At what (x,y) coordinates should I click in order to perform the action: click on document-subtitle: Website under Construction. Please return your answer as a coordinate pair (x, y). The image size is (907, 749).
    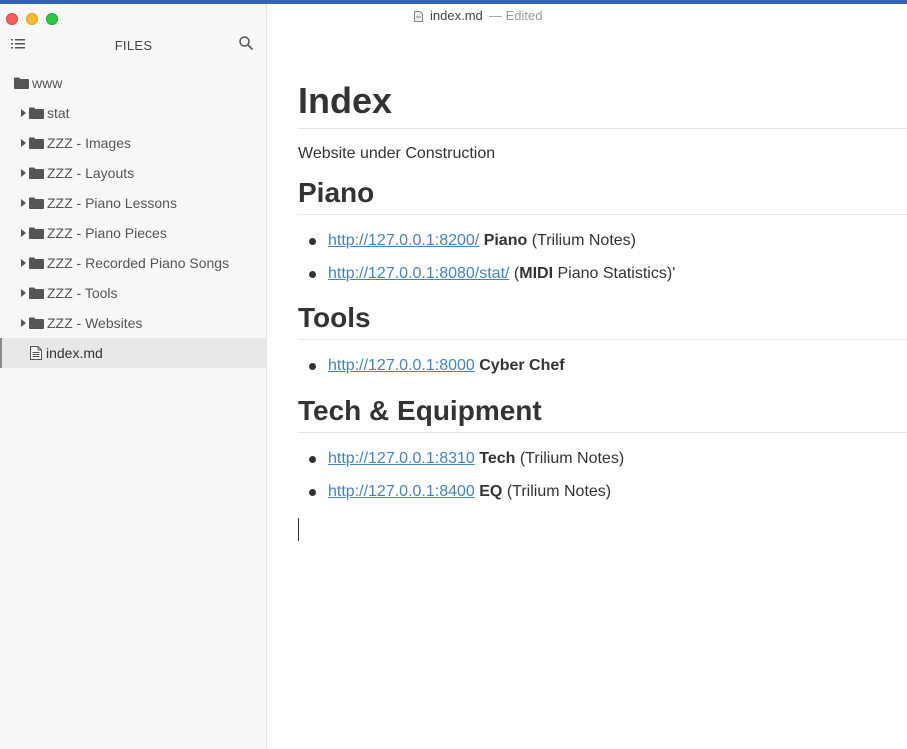
    Looking at the image, I should click on (397, 153).